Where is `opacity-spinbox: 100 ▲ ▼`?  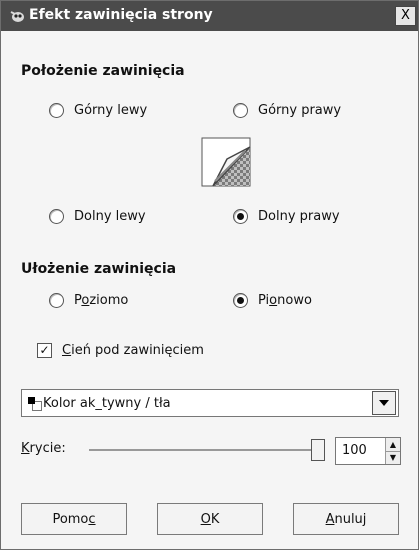 opacity-spinbox: 100 ▲ ▼ is located at coordinates (368, 451).